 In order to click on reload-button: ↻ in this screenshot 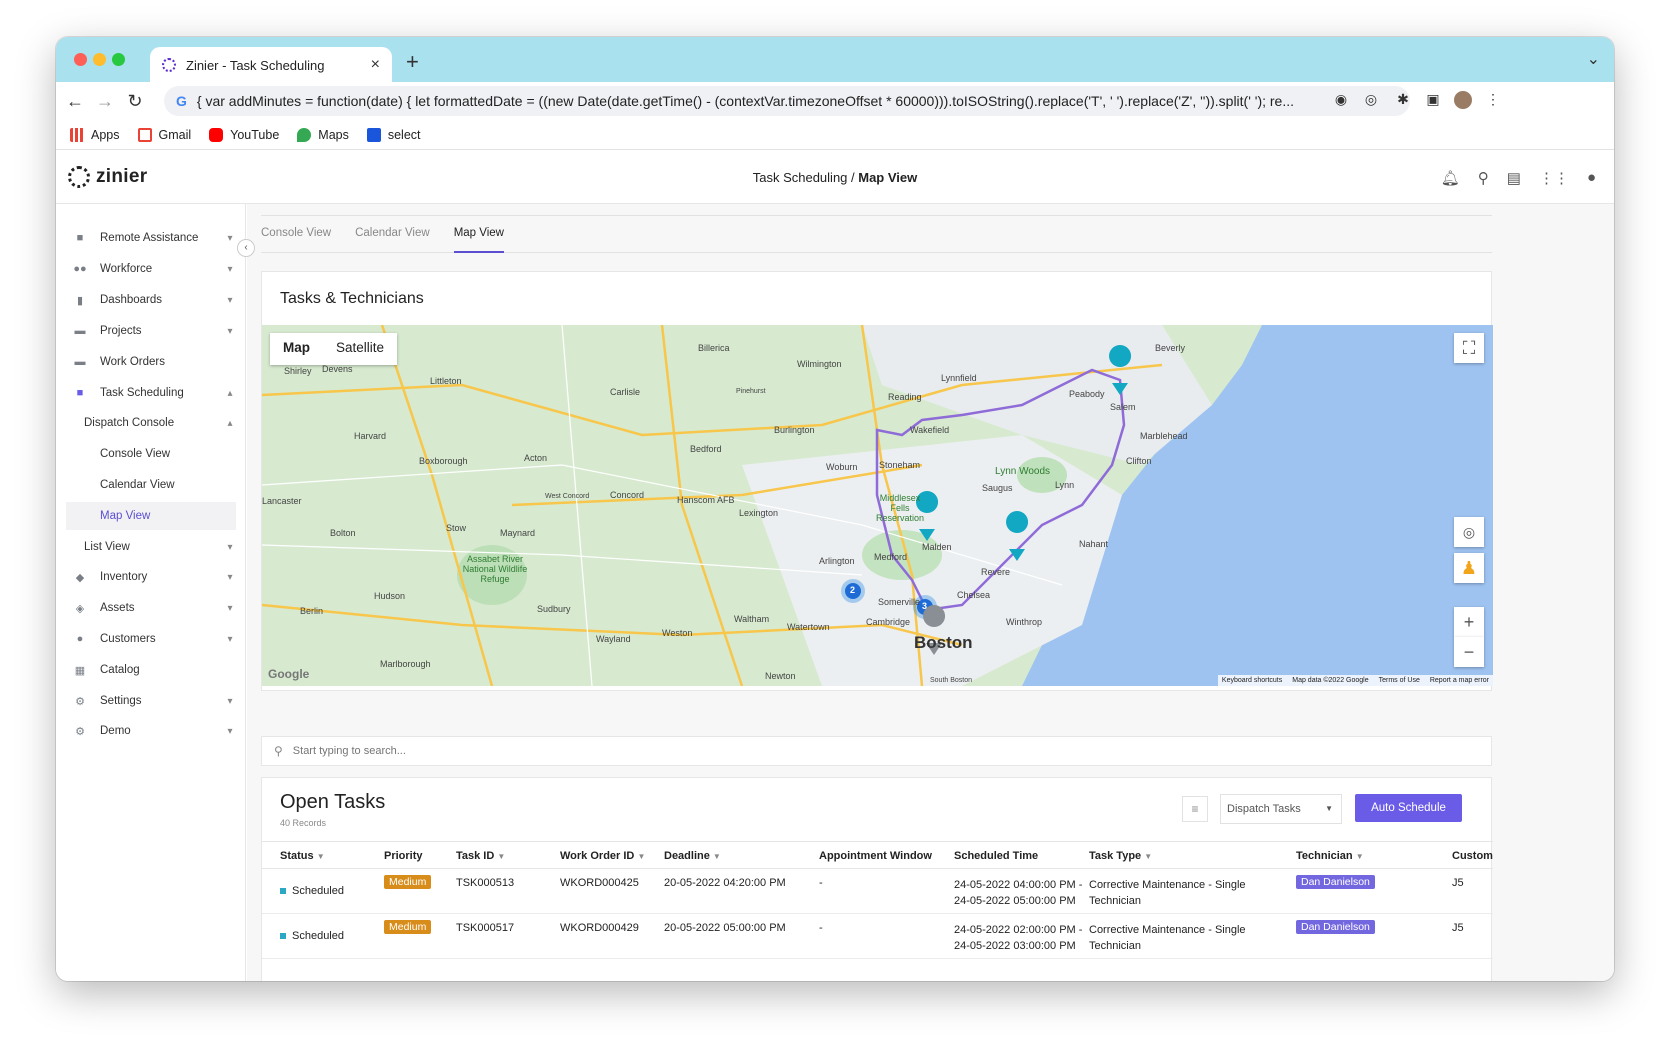, I will do `click(135, 101)`.